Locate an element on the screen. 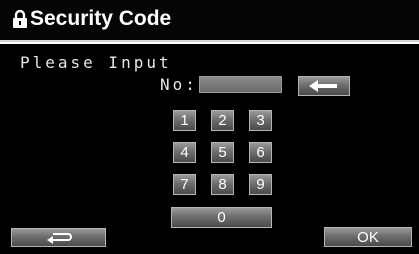 The image size is (419, 254). key-6: 6 is located at coordinates (260, 152).